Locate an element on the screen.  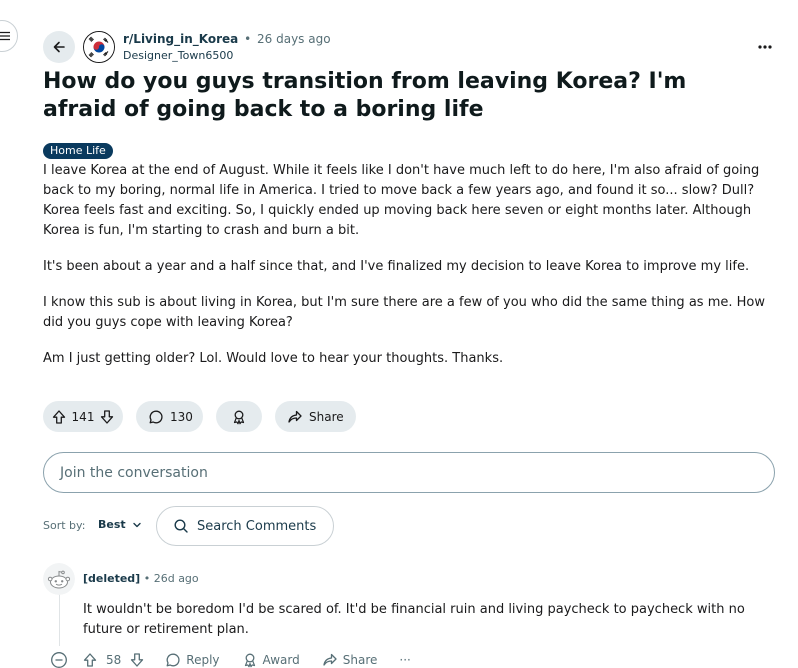
comment-score: 58 is located at coordinates (114, 660).